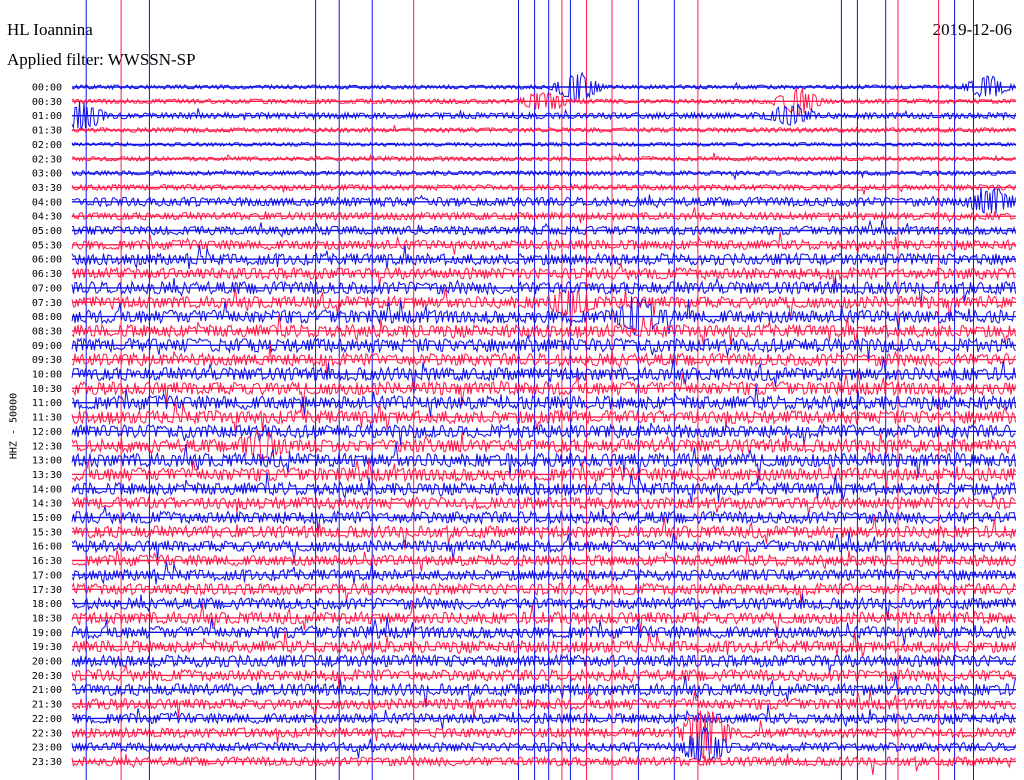  I want to click on tick-label-0700: 07:00, so click(47, 288).